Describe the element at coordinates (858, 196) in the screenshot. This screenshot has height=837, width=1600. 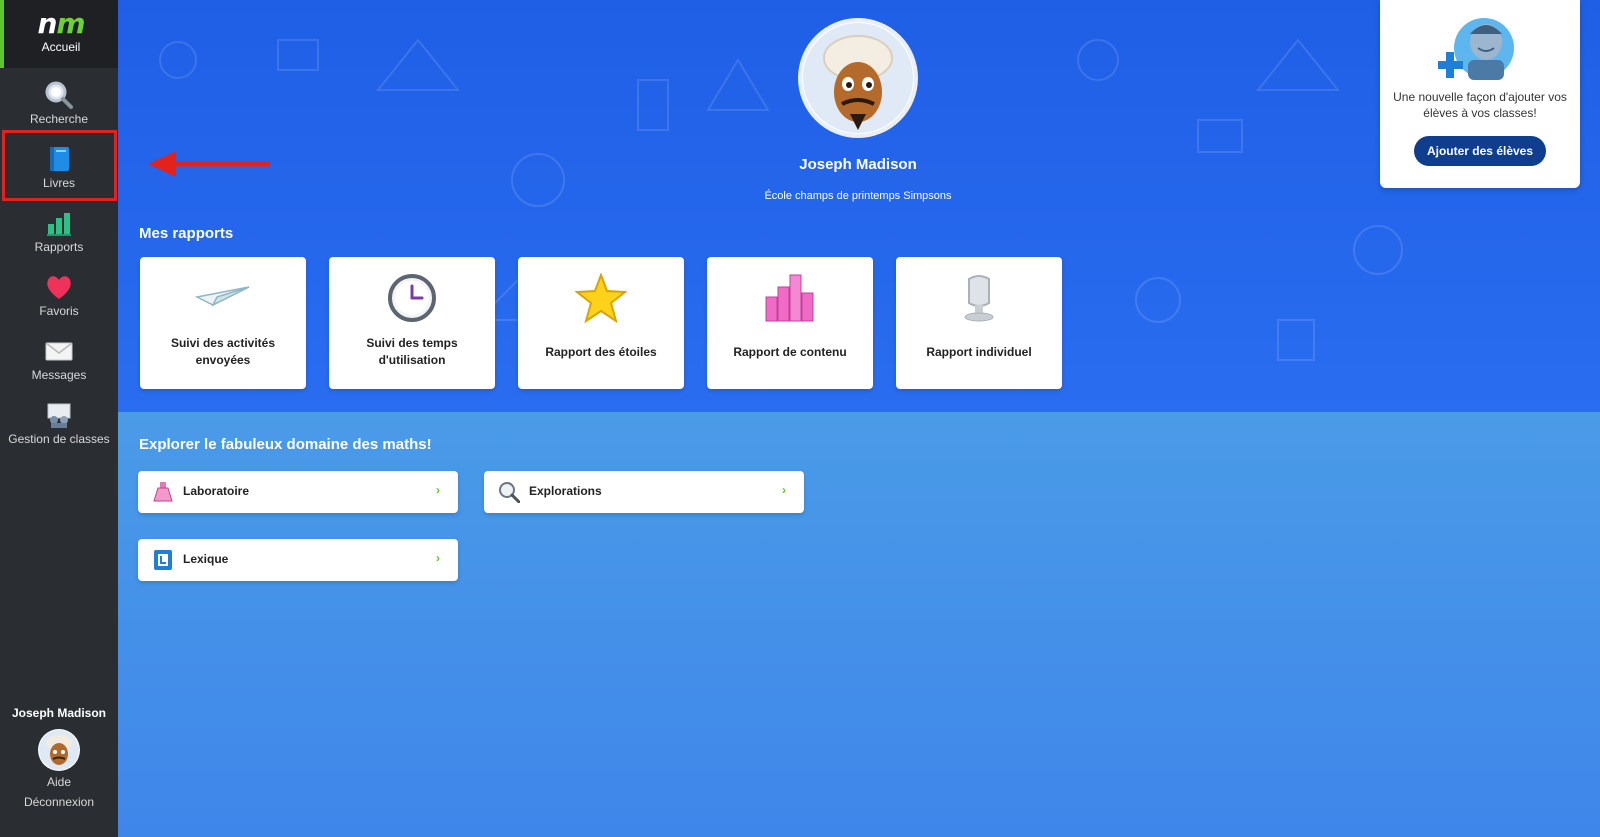
I see `profile-school: École champs de printemps Simpsons` at that location.